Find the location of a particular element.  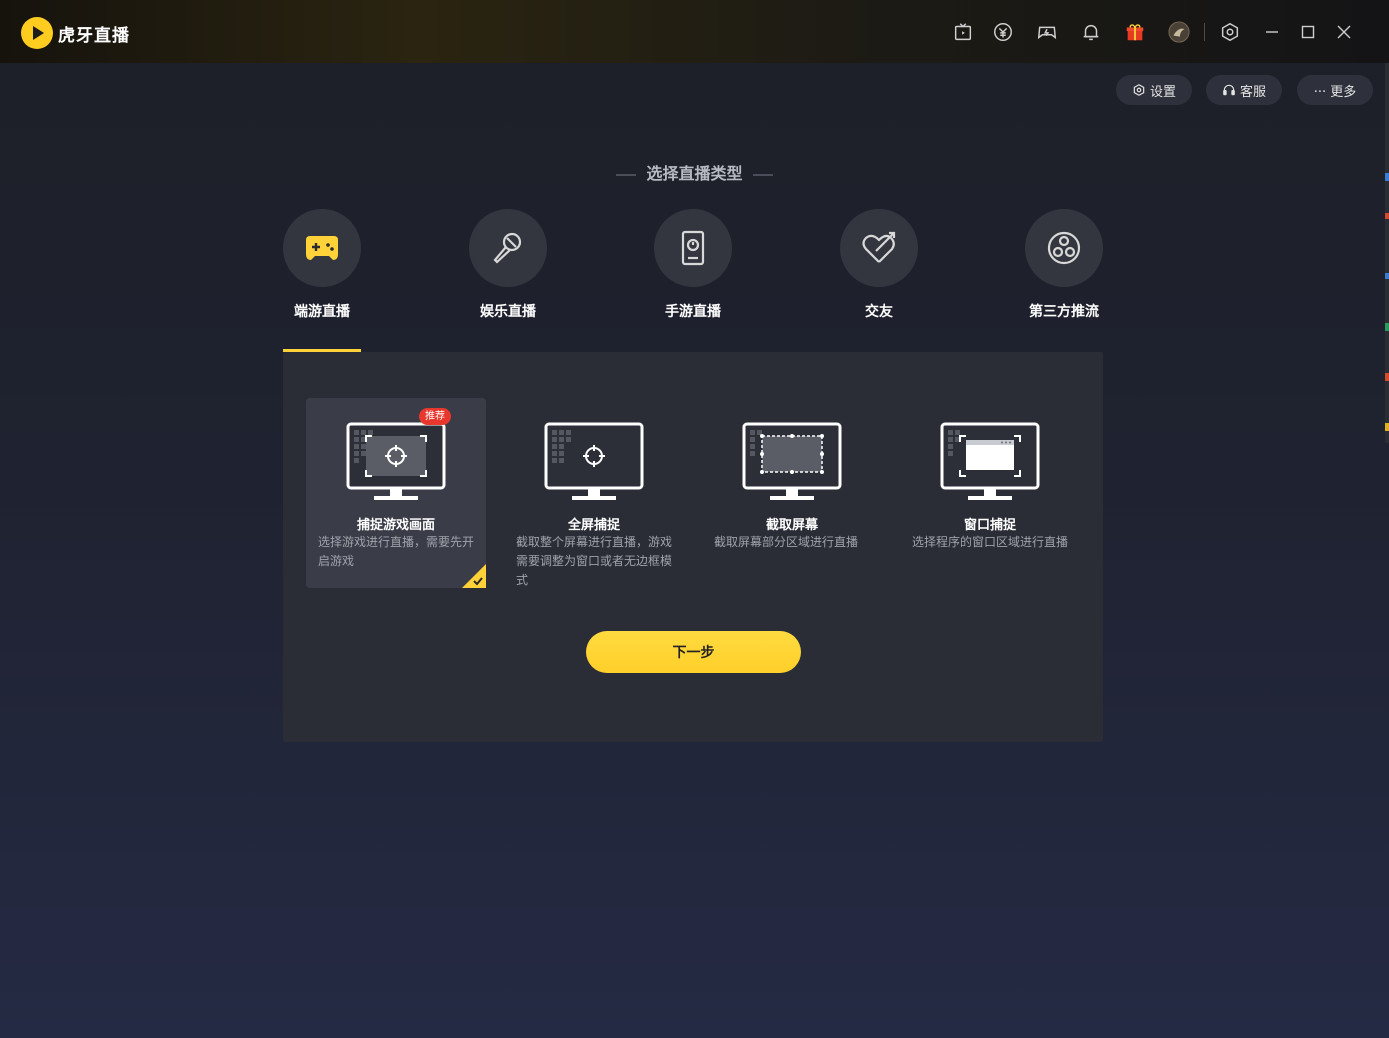

tab-third-party-stream: 第三方推流 is located at coordinates (1064, 265).